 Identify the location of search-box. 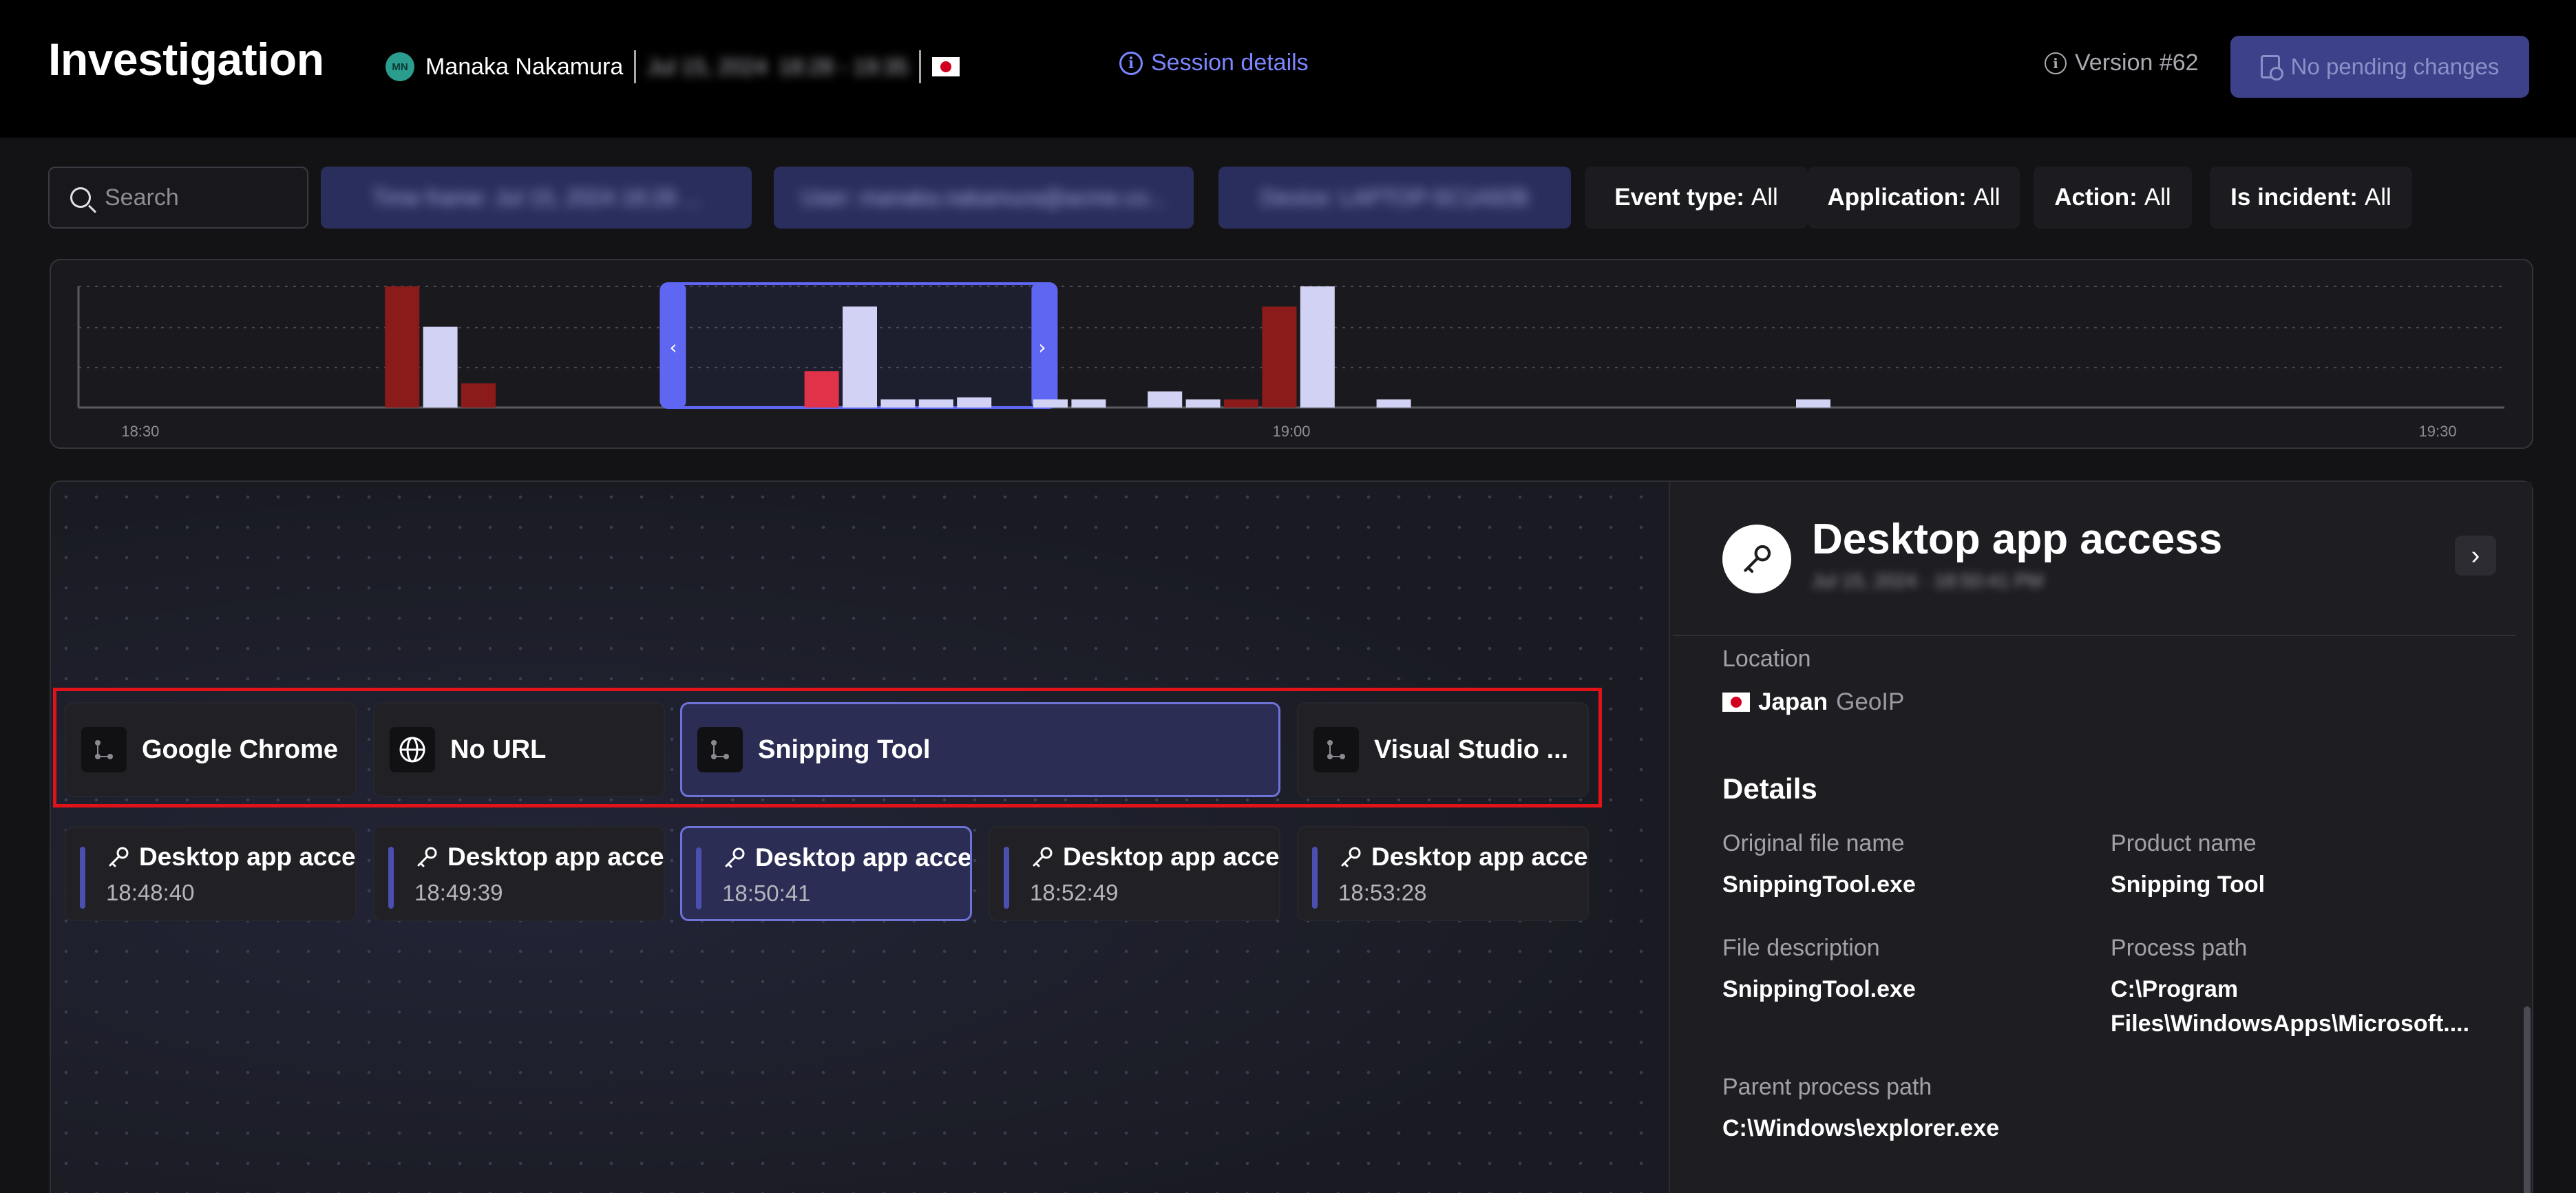
(178, 198).